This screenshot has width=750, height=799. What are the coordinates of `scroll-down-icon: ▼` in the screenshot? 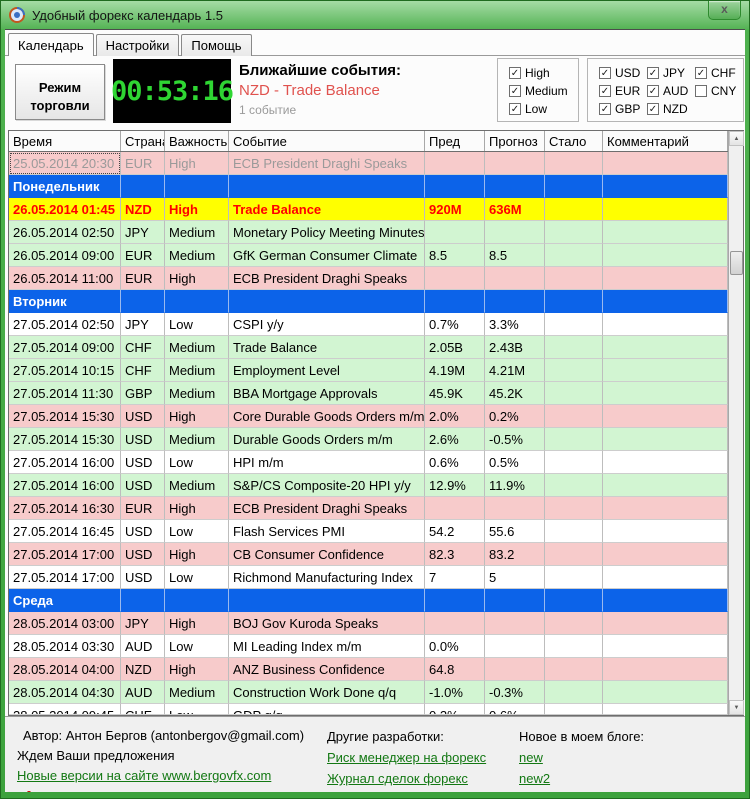 It's located at (736, 707).